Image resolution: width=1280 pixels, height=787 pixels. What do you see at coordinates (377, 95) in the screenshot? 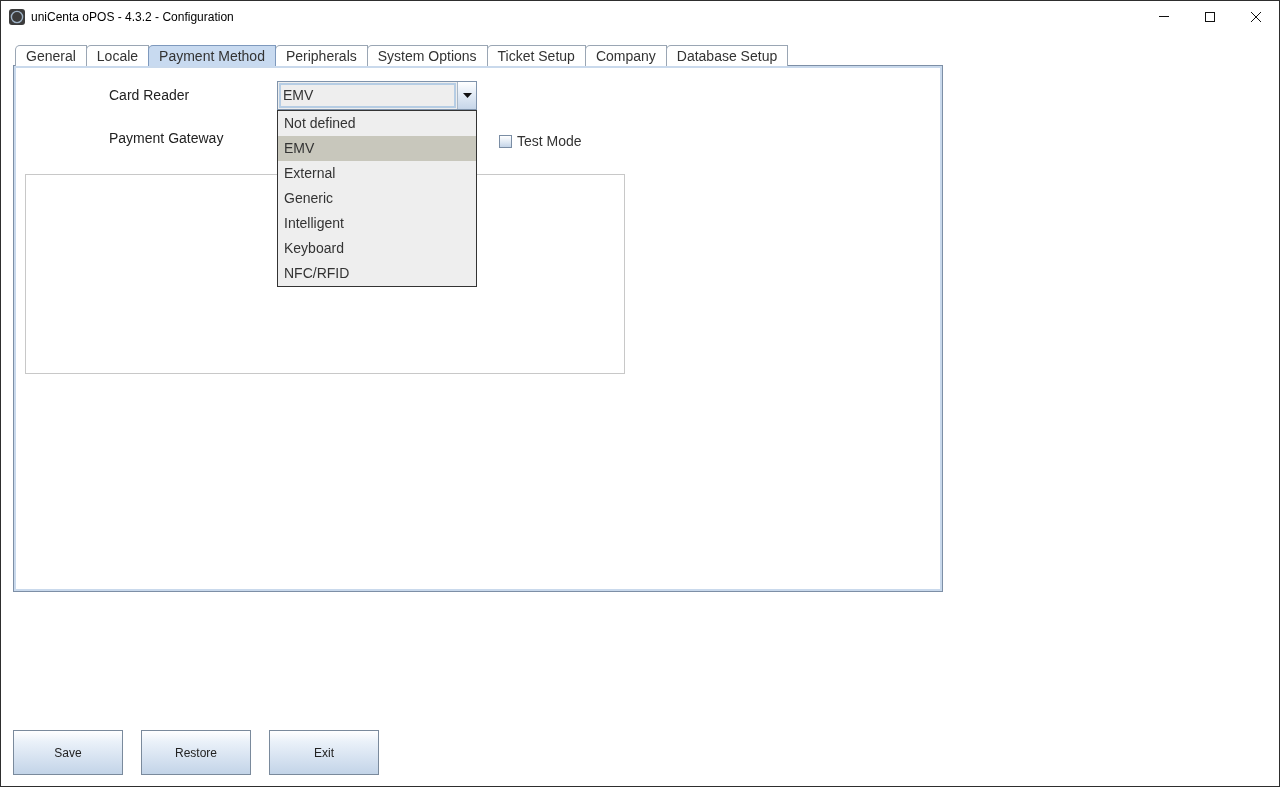
I see `card-reader-dropdown: EMV` at bounding box center [377, 95].